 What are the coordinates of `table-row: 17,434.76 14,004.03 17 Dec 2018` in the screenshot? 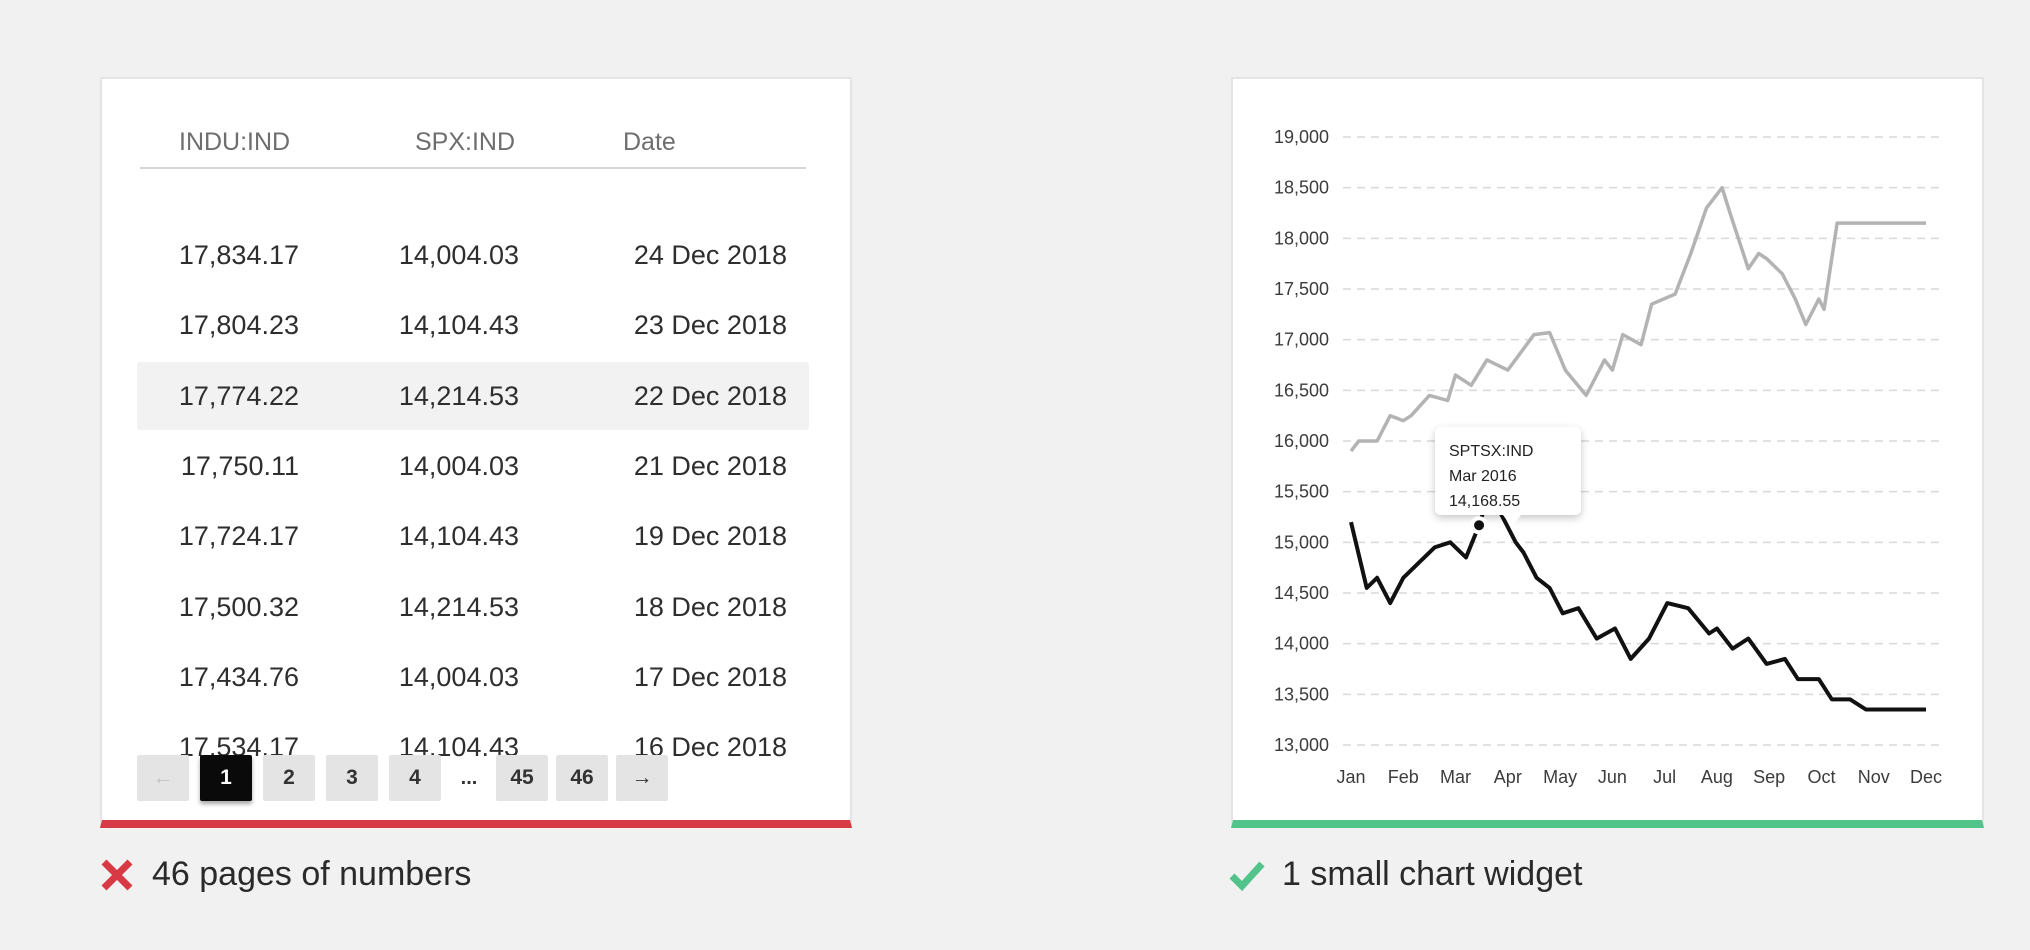 It's located at (473, 677).